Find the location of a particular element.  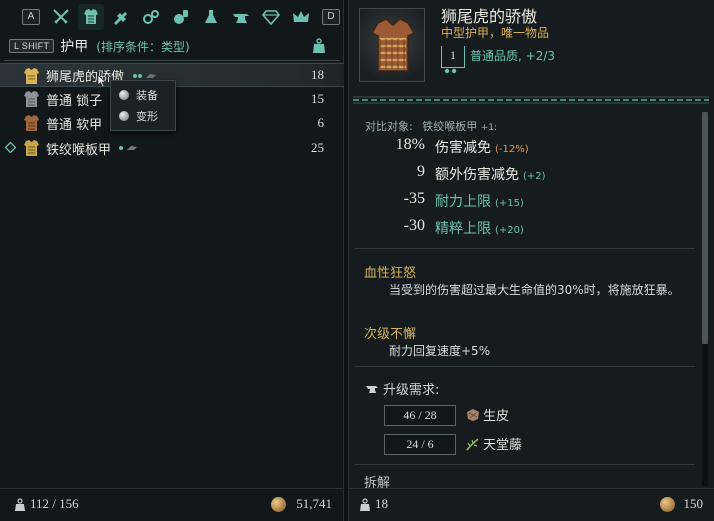

shift-key-hint: L SHIFT is located at coordinates (32, 46).